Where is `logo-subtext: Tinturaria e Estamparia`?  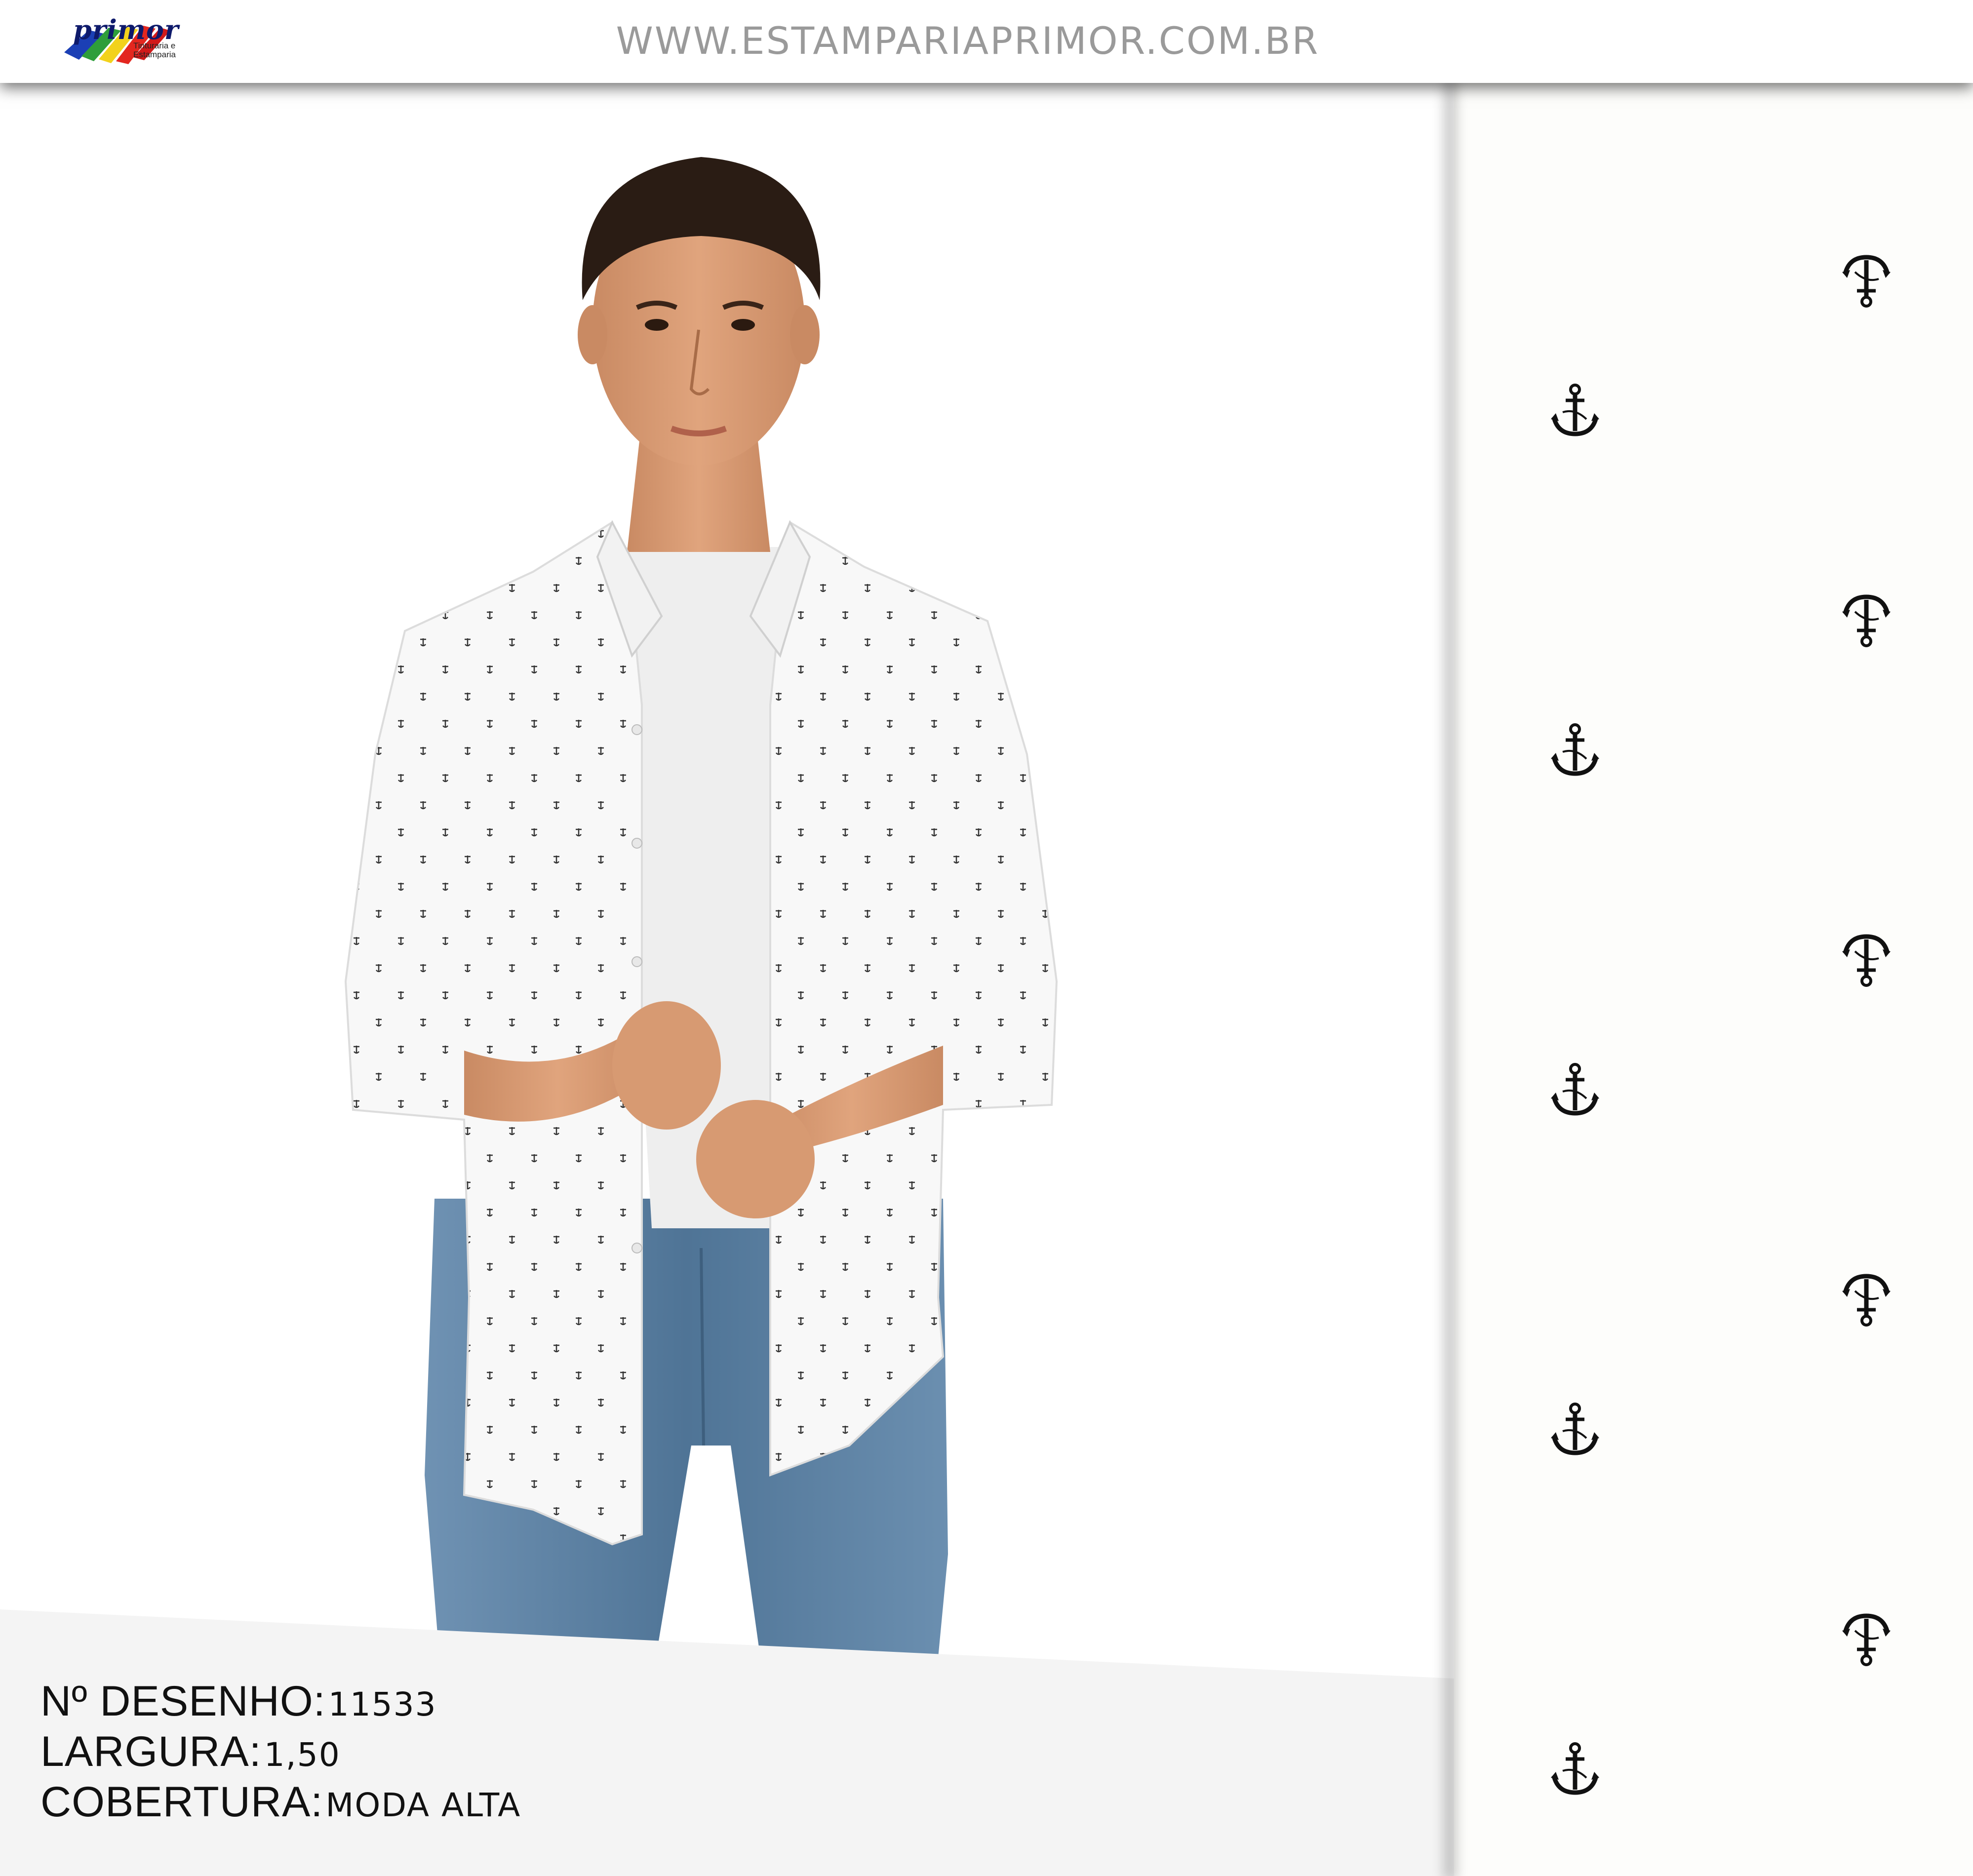 logo-subtext: Tinturaria e Estamparia is located at coordinates (154, 50).